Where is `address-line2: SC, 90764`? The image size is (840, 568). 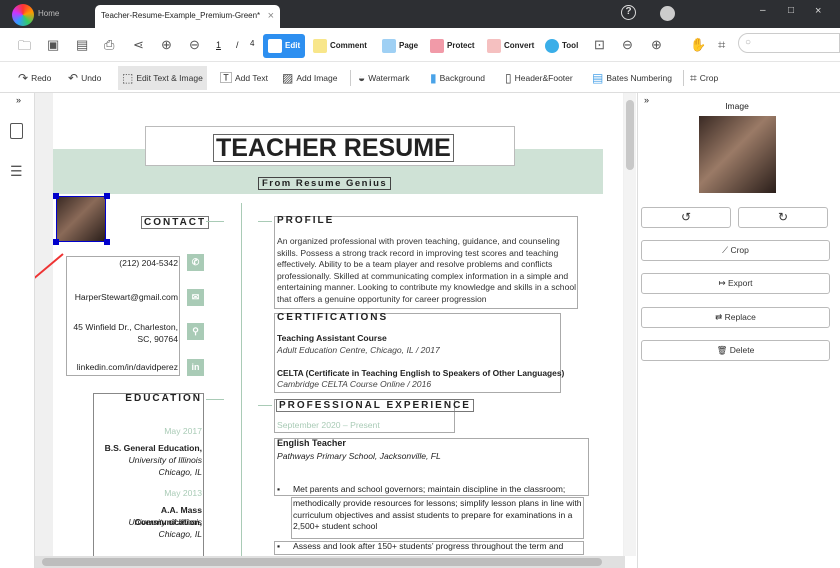 address-line2: SC, 90764 is located at coordinates (121, 340).